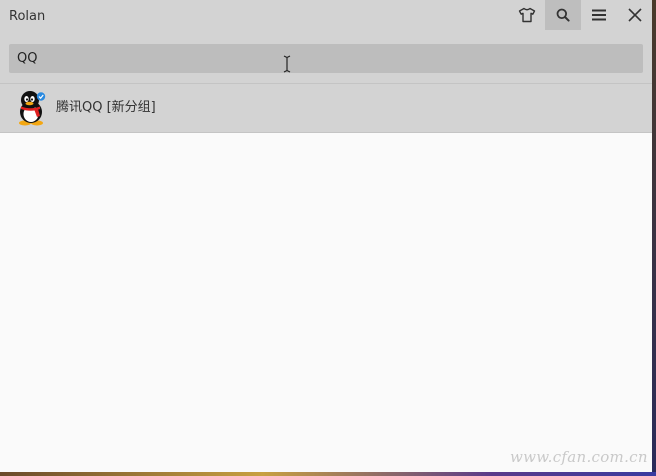 The height and width of the screenshot is (476, 656). I want to click on skin-button, so click(527, 15).